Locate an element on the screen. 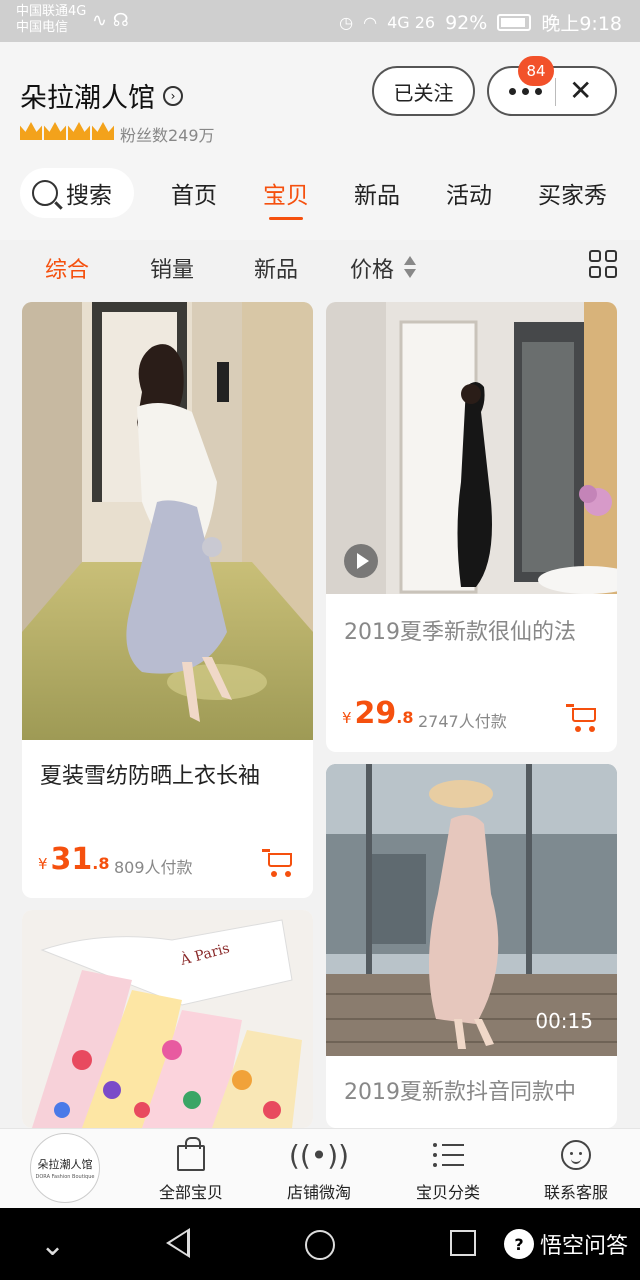 The width and height of the screenshot is (640, 1280). signal-icon: 4G 26 is located at coordinates (411, 22).